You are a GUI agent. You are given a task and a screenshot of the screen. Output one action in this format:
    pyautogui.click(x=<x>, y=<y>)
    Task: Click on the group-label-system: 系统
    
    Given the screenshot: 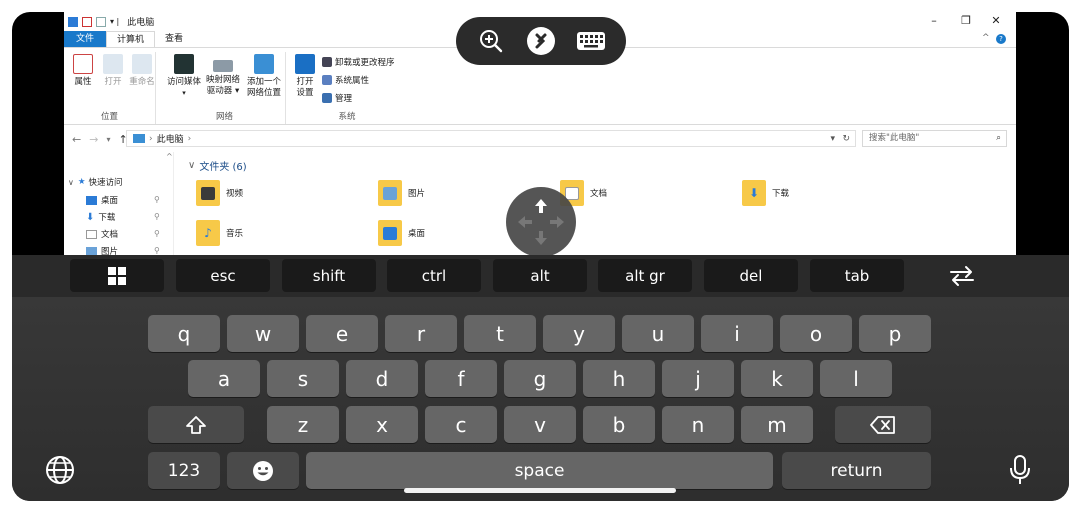 What is the action you would take?
    pyautogui.click(x=347, y=117)
    